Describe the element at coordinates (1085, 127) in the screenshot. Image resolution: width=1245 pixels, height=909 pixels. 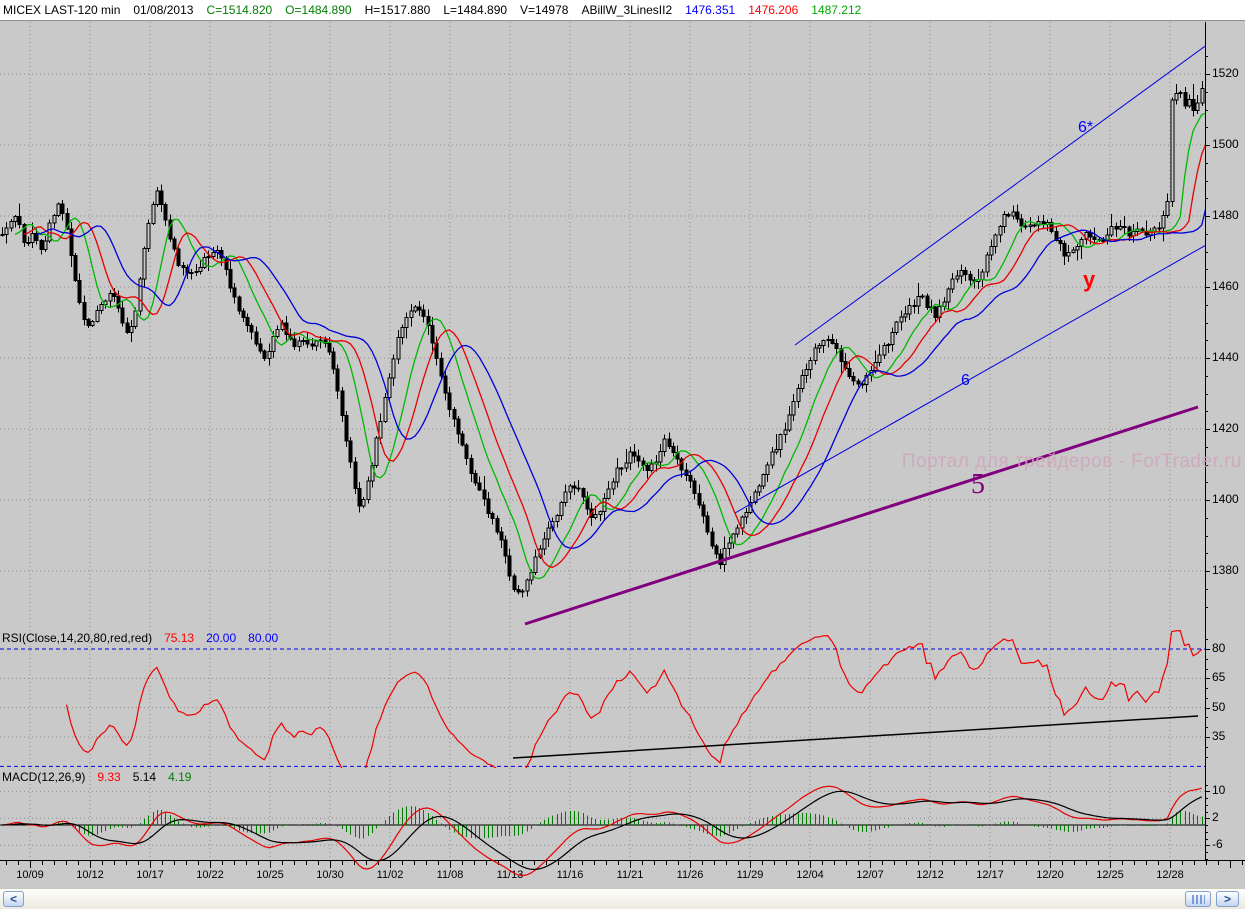
I see `wave-annotation: 6*` at that location.